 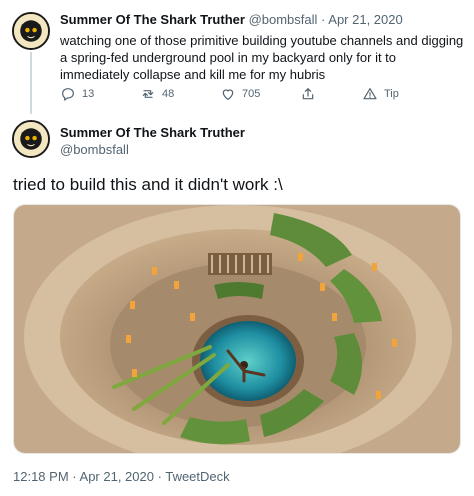 I want to click on like-button: 705, so click(x=240, y=94).